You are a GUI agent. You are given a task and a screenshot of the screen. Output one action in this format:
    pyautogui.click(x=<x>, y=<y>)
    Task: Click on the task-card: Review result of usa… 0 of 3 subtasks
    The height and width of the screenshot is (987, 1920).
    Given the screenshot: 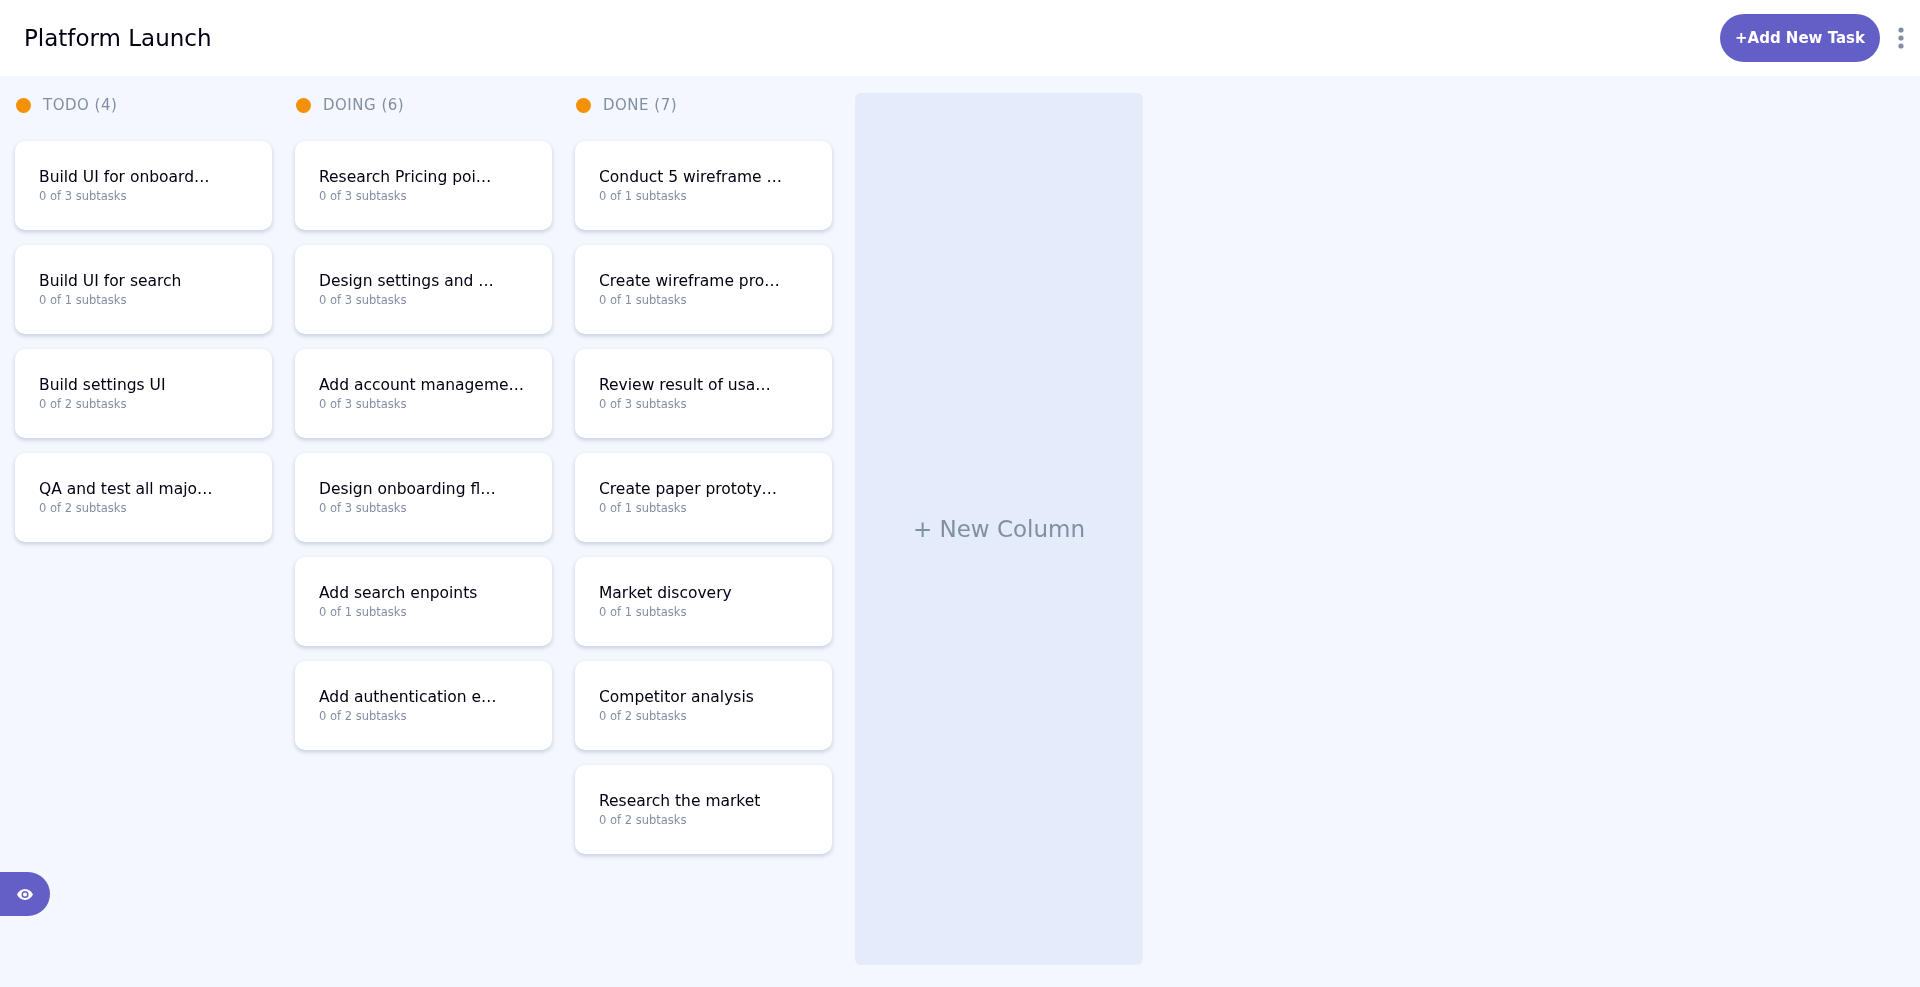 What is the action you would take?
    pyautogui.click(x=703, y=393)
    